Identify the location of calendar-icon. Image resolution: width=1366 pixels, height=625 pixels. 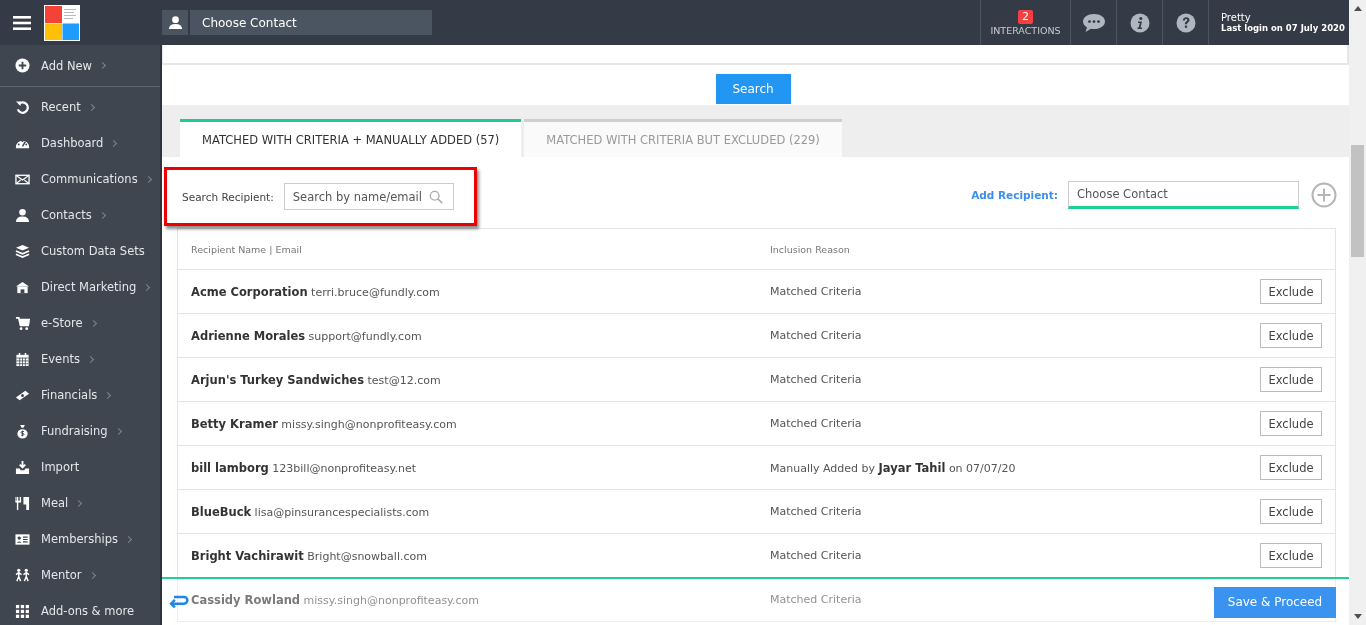
(22, 359).